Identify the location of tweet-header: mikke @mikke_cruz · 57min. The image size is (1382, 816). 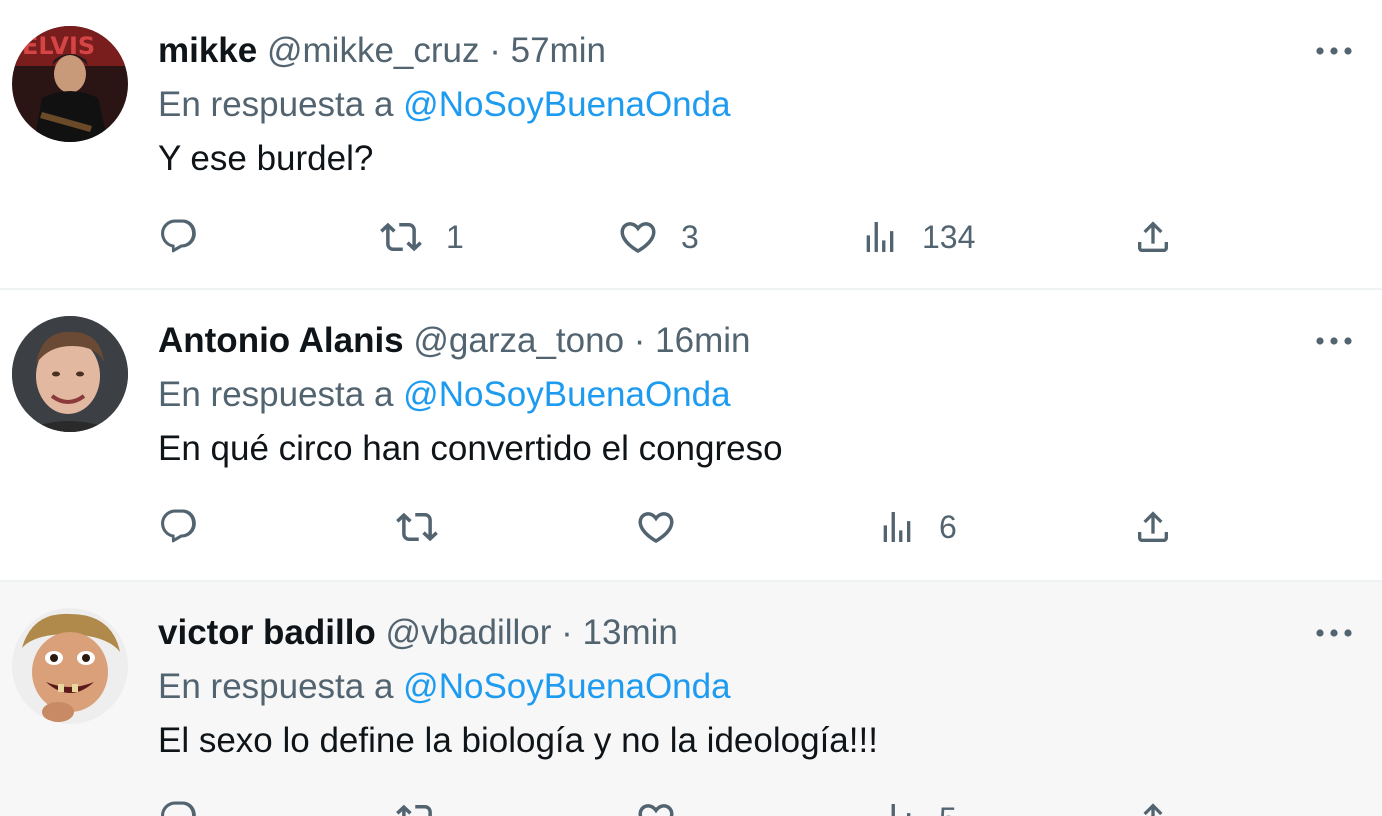
(382, 51).